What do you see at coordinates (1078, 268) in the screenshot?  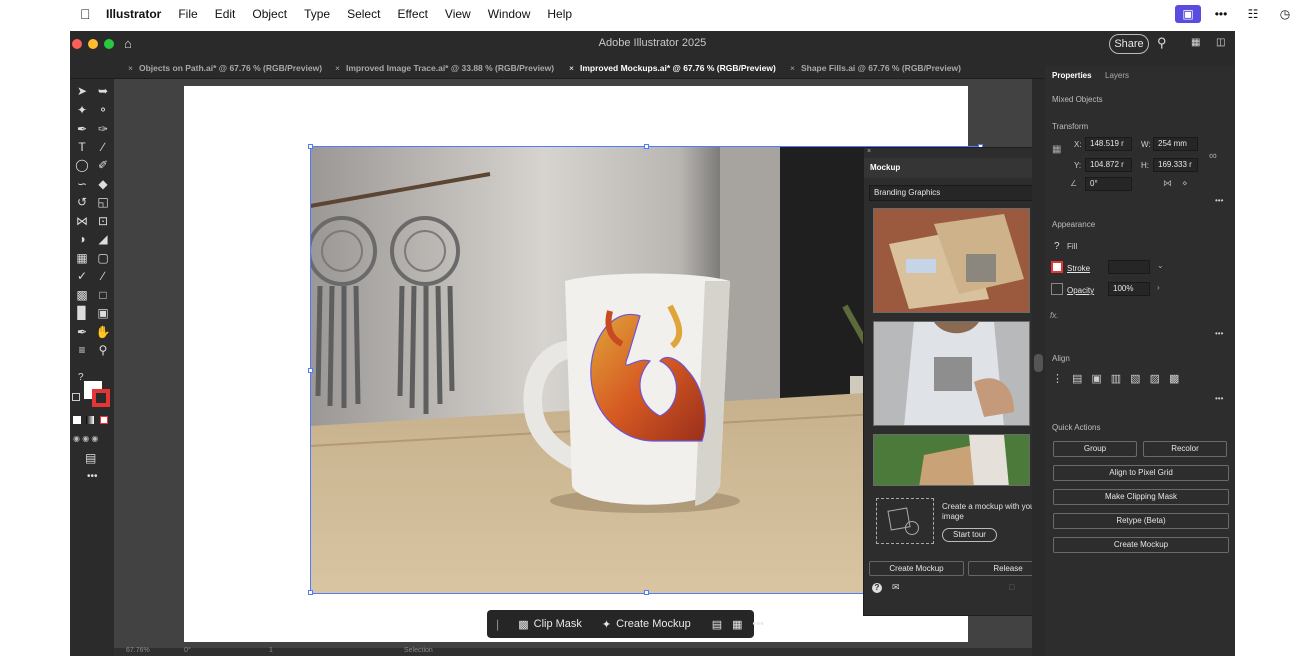 I see `stroke-label: Stroke` at bounding box center [1078, 268].